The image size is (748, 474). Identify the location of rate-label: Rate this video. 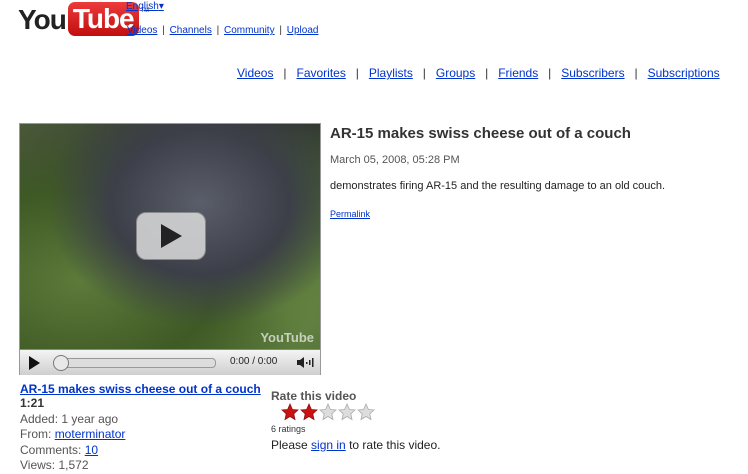
(314, 396).